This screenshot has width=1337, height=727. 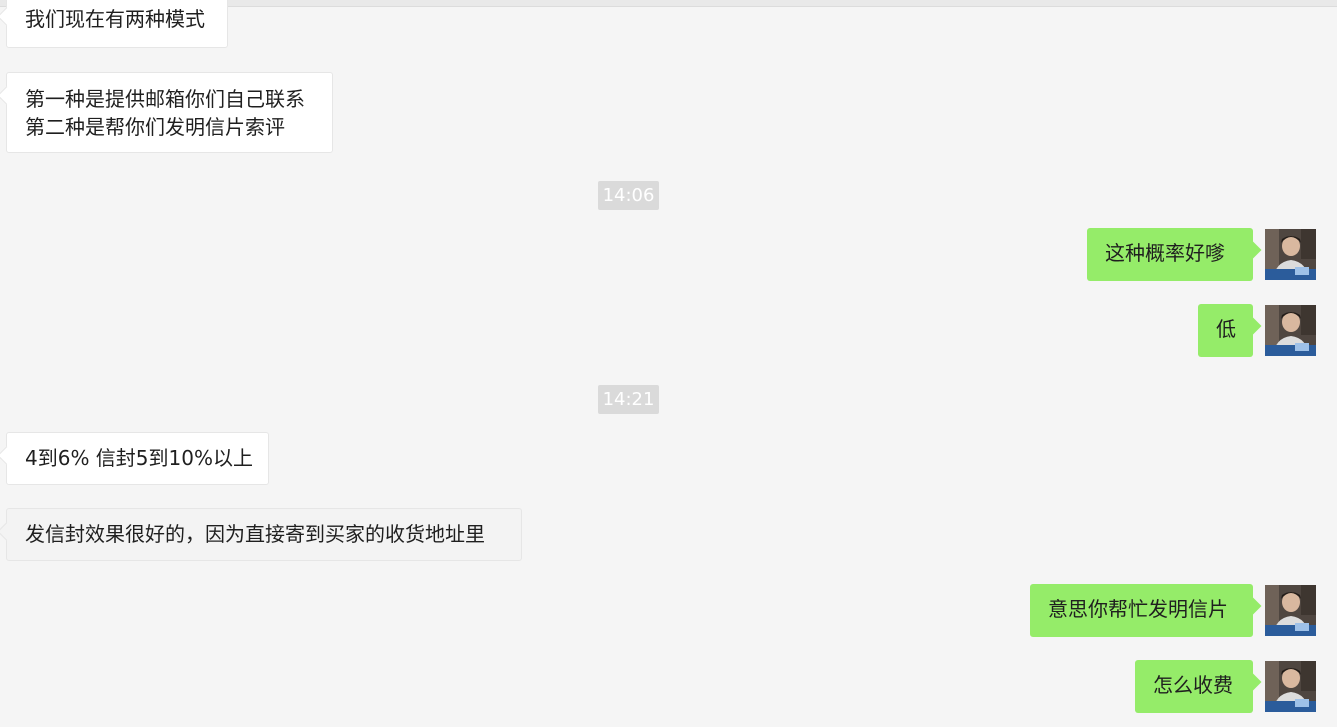 I want to click on message-text: 发信封效果很好的，因为直接寄到买家的收货地址里, so click(x=255, y=534).